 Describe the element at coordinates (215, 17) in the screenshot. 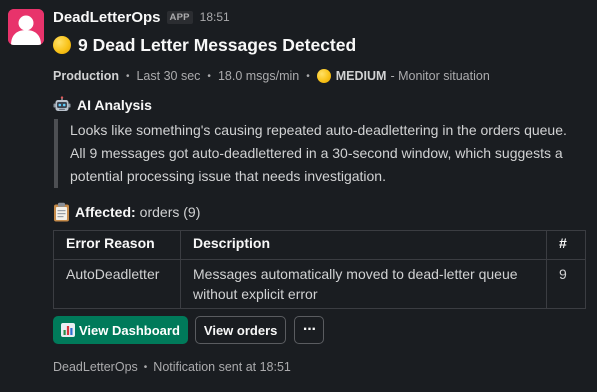

I see `message-timestamp: 18:51` at that location.